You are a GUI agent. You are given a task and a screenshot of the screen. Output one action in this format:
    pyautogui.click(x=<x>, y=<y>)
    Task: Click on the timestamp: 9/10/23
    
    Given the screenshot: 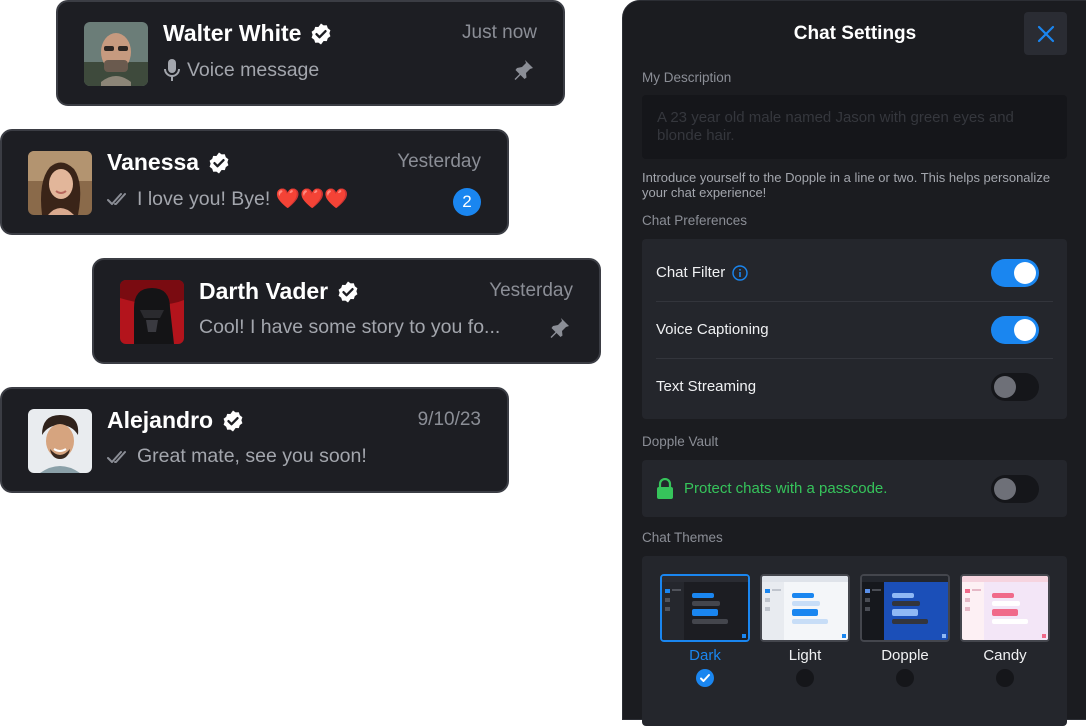 What is the action you would take?
    pyautogui.click(x=449, y=419)
    